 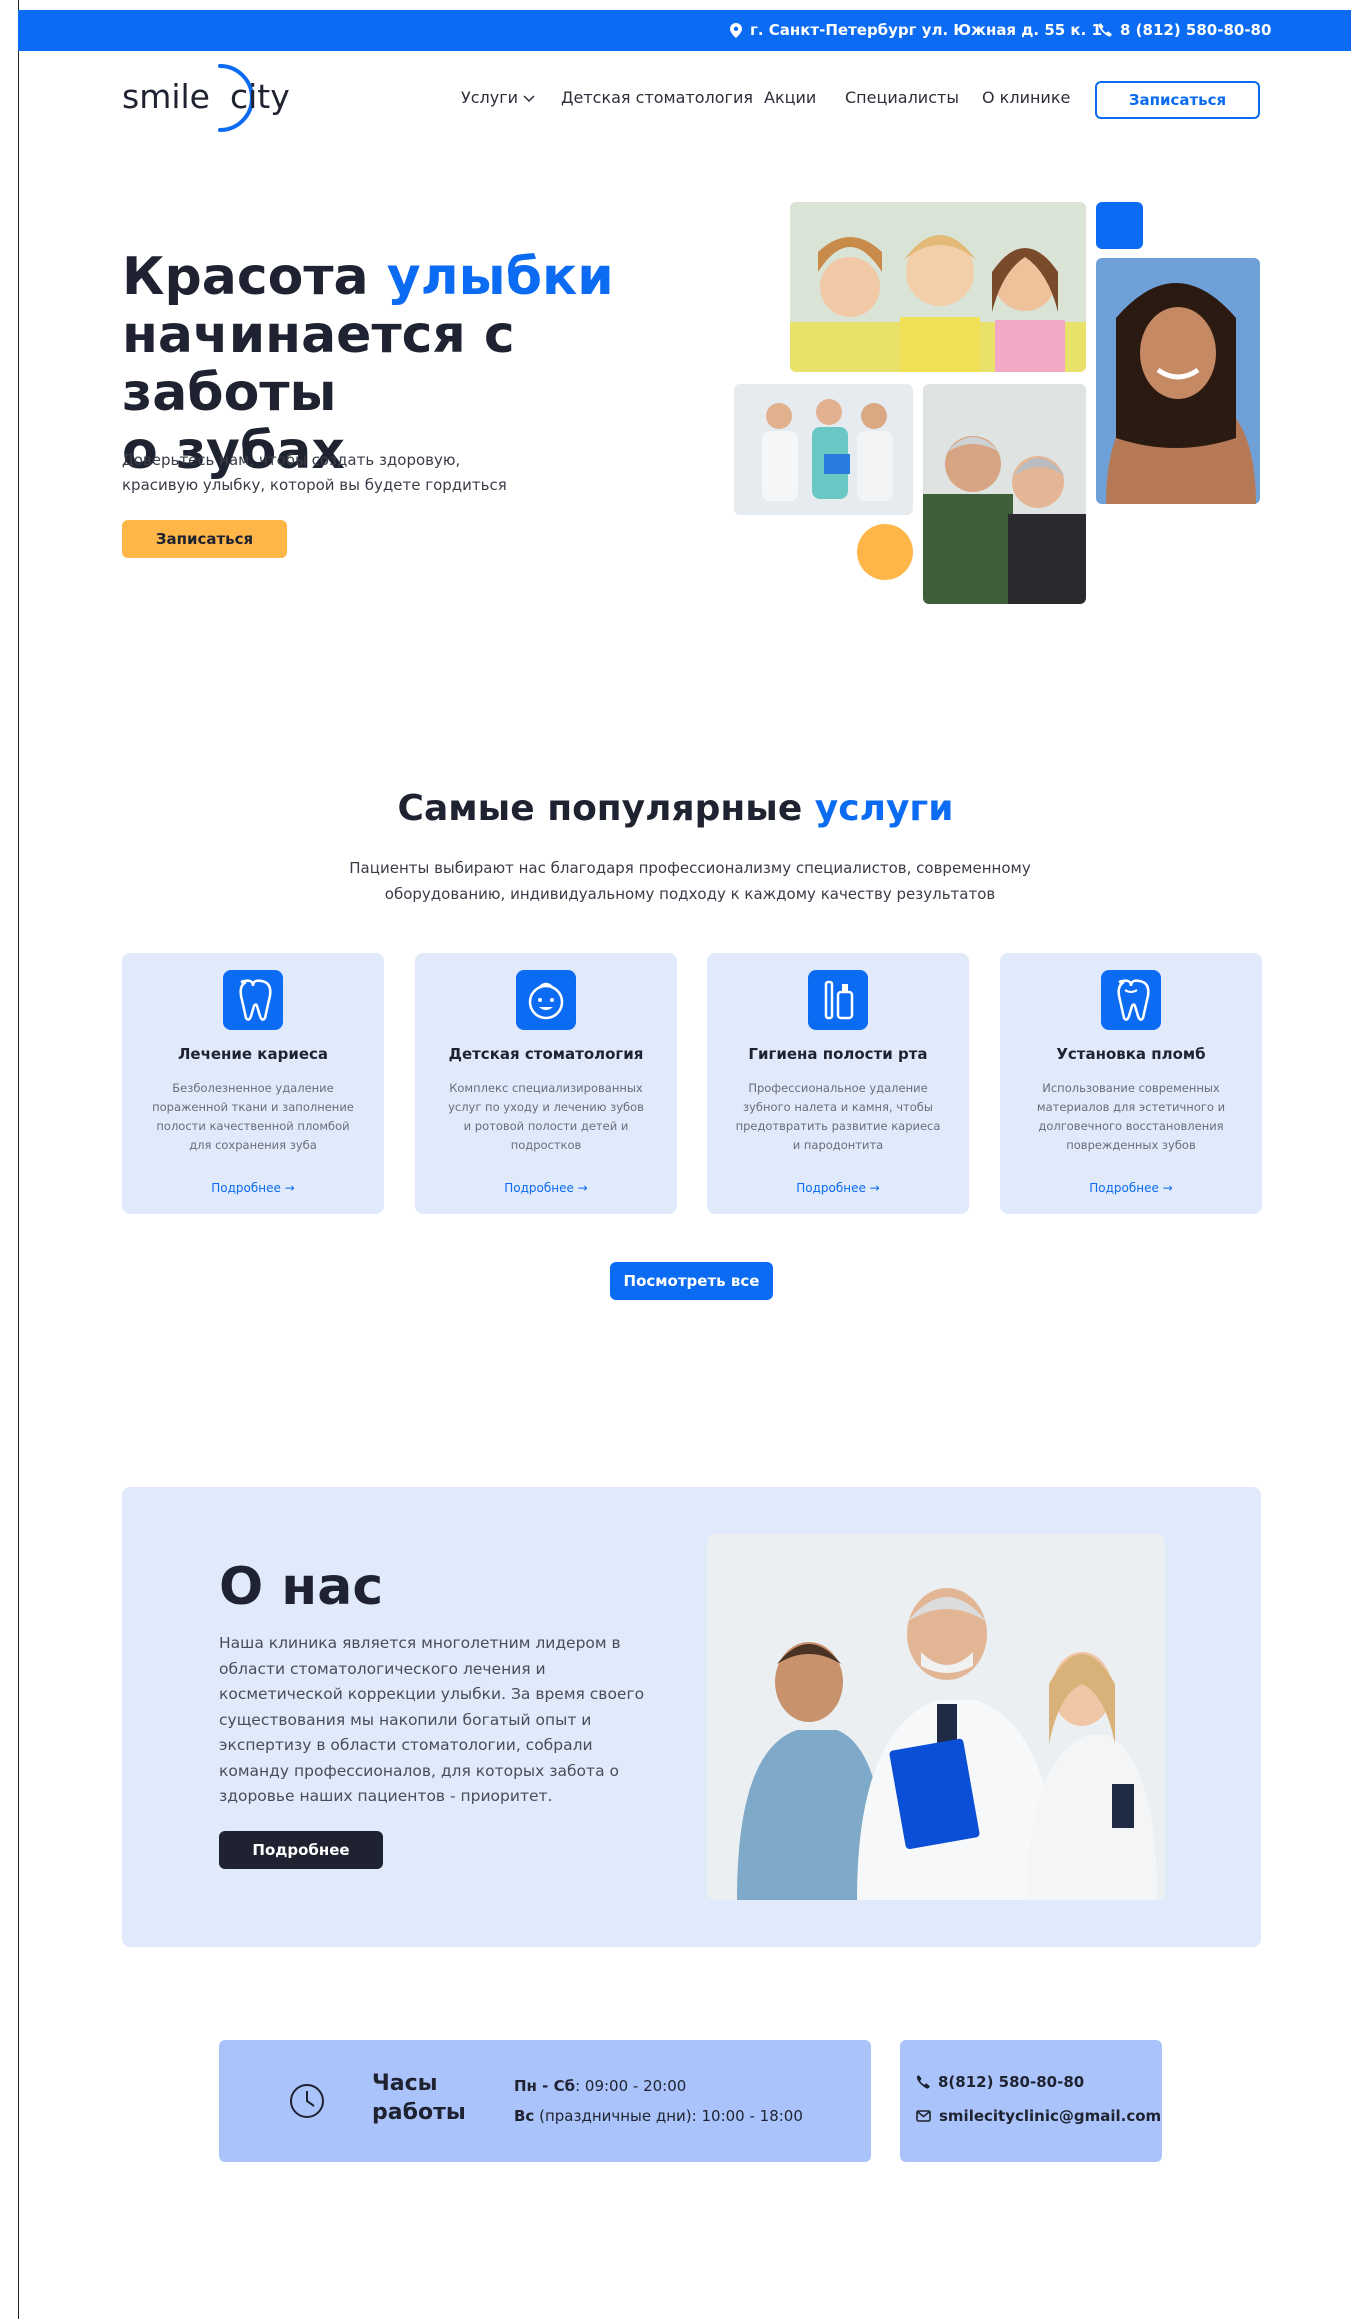 I want to click on working-hours-title: Часы работы, so click(x=427, y=2098).